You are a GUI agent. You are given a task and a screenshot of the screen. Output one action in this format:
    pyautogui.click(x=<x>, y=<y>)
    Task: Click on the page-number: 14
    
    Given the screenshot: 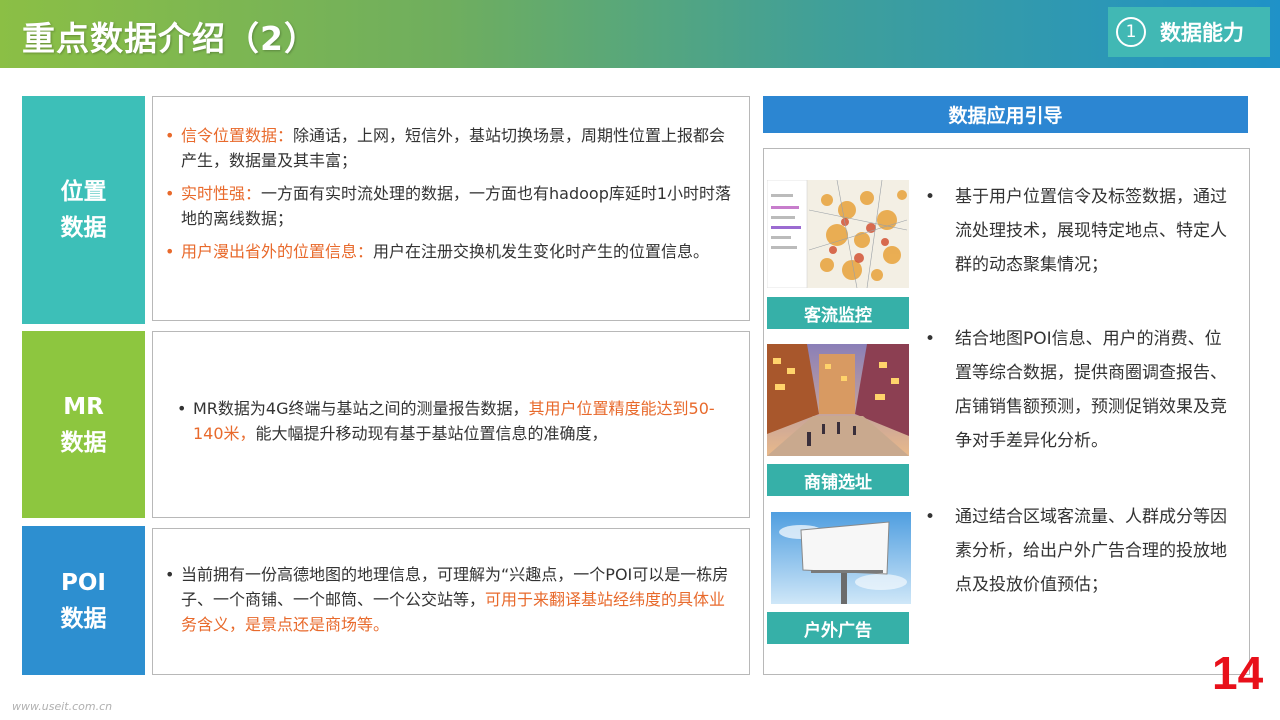 What is the action you would take?
    pyautogui.click(x=1238, y=673)
    